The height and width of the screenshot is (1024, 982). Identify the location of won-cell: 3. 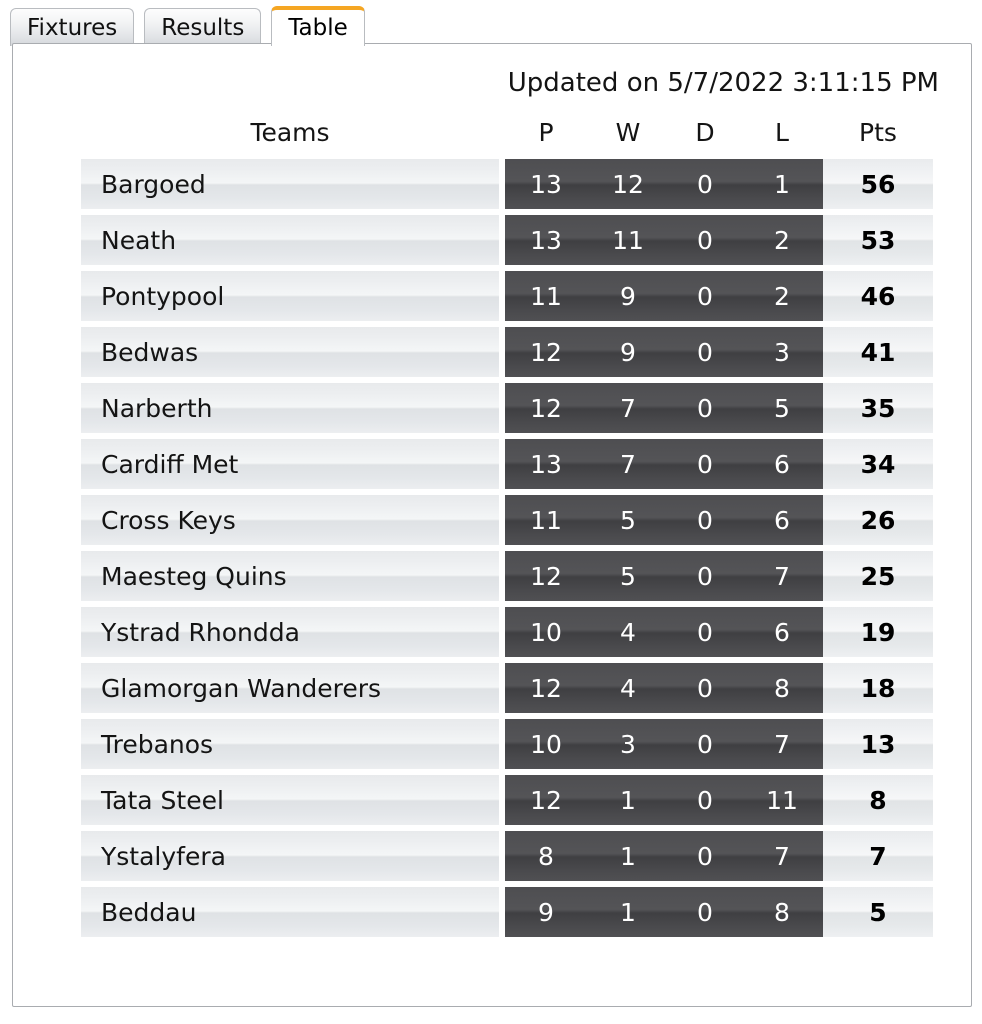
(628, 744).